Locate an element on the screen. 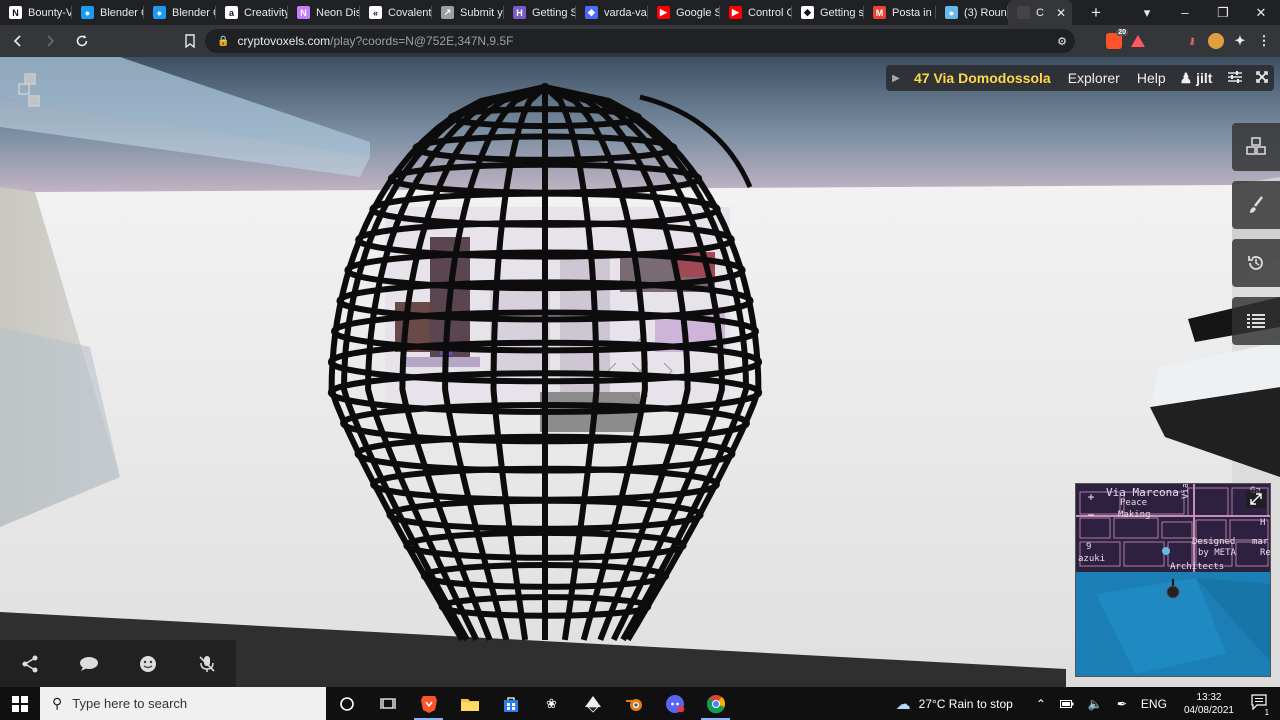 This screenshot has width=1280, height=720. taskbar-app-inkscape is located at coordinates (592, 703).